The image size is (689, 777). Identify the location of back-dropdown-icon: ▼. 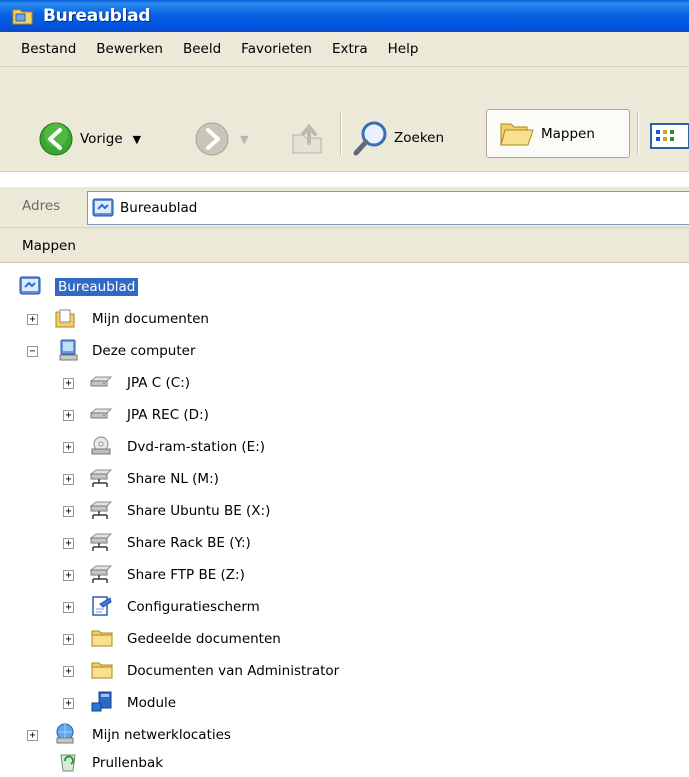
(137, 139).